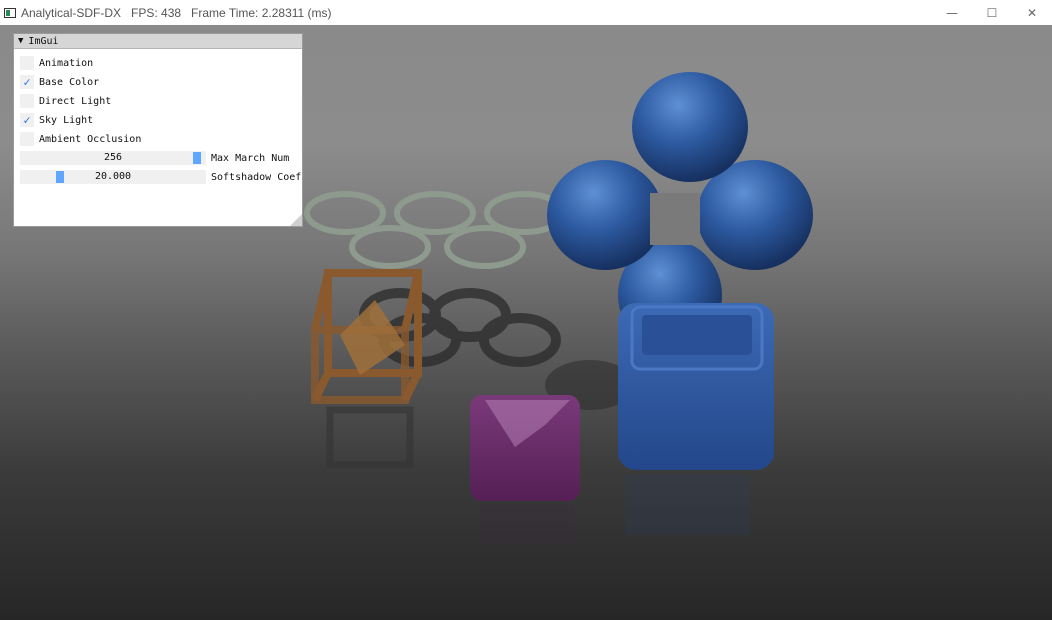  What do you see at coordinates (696, 386) in the screenshot?
I see `blue-box` at bounding box center [696, 386].